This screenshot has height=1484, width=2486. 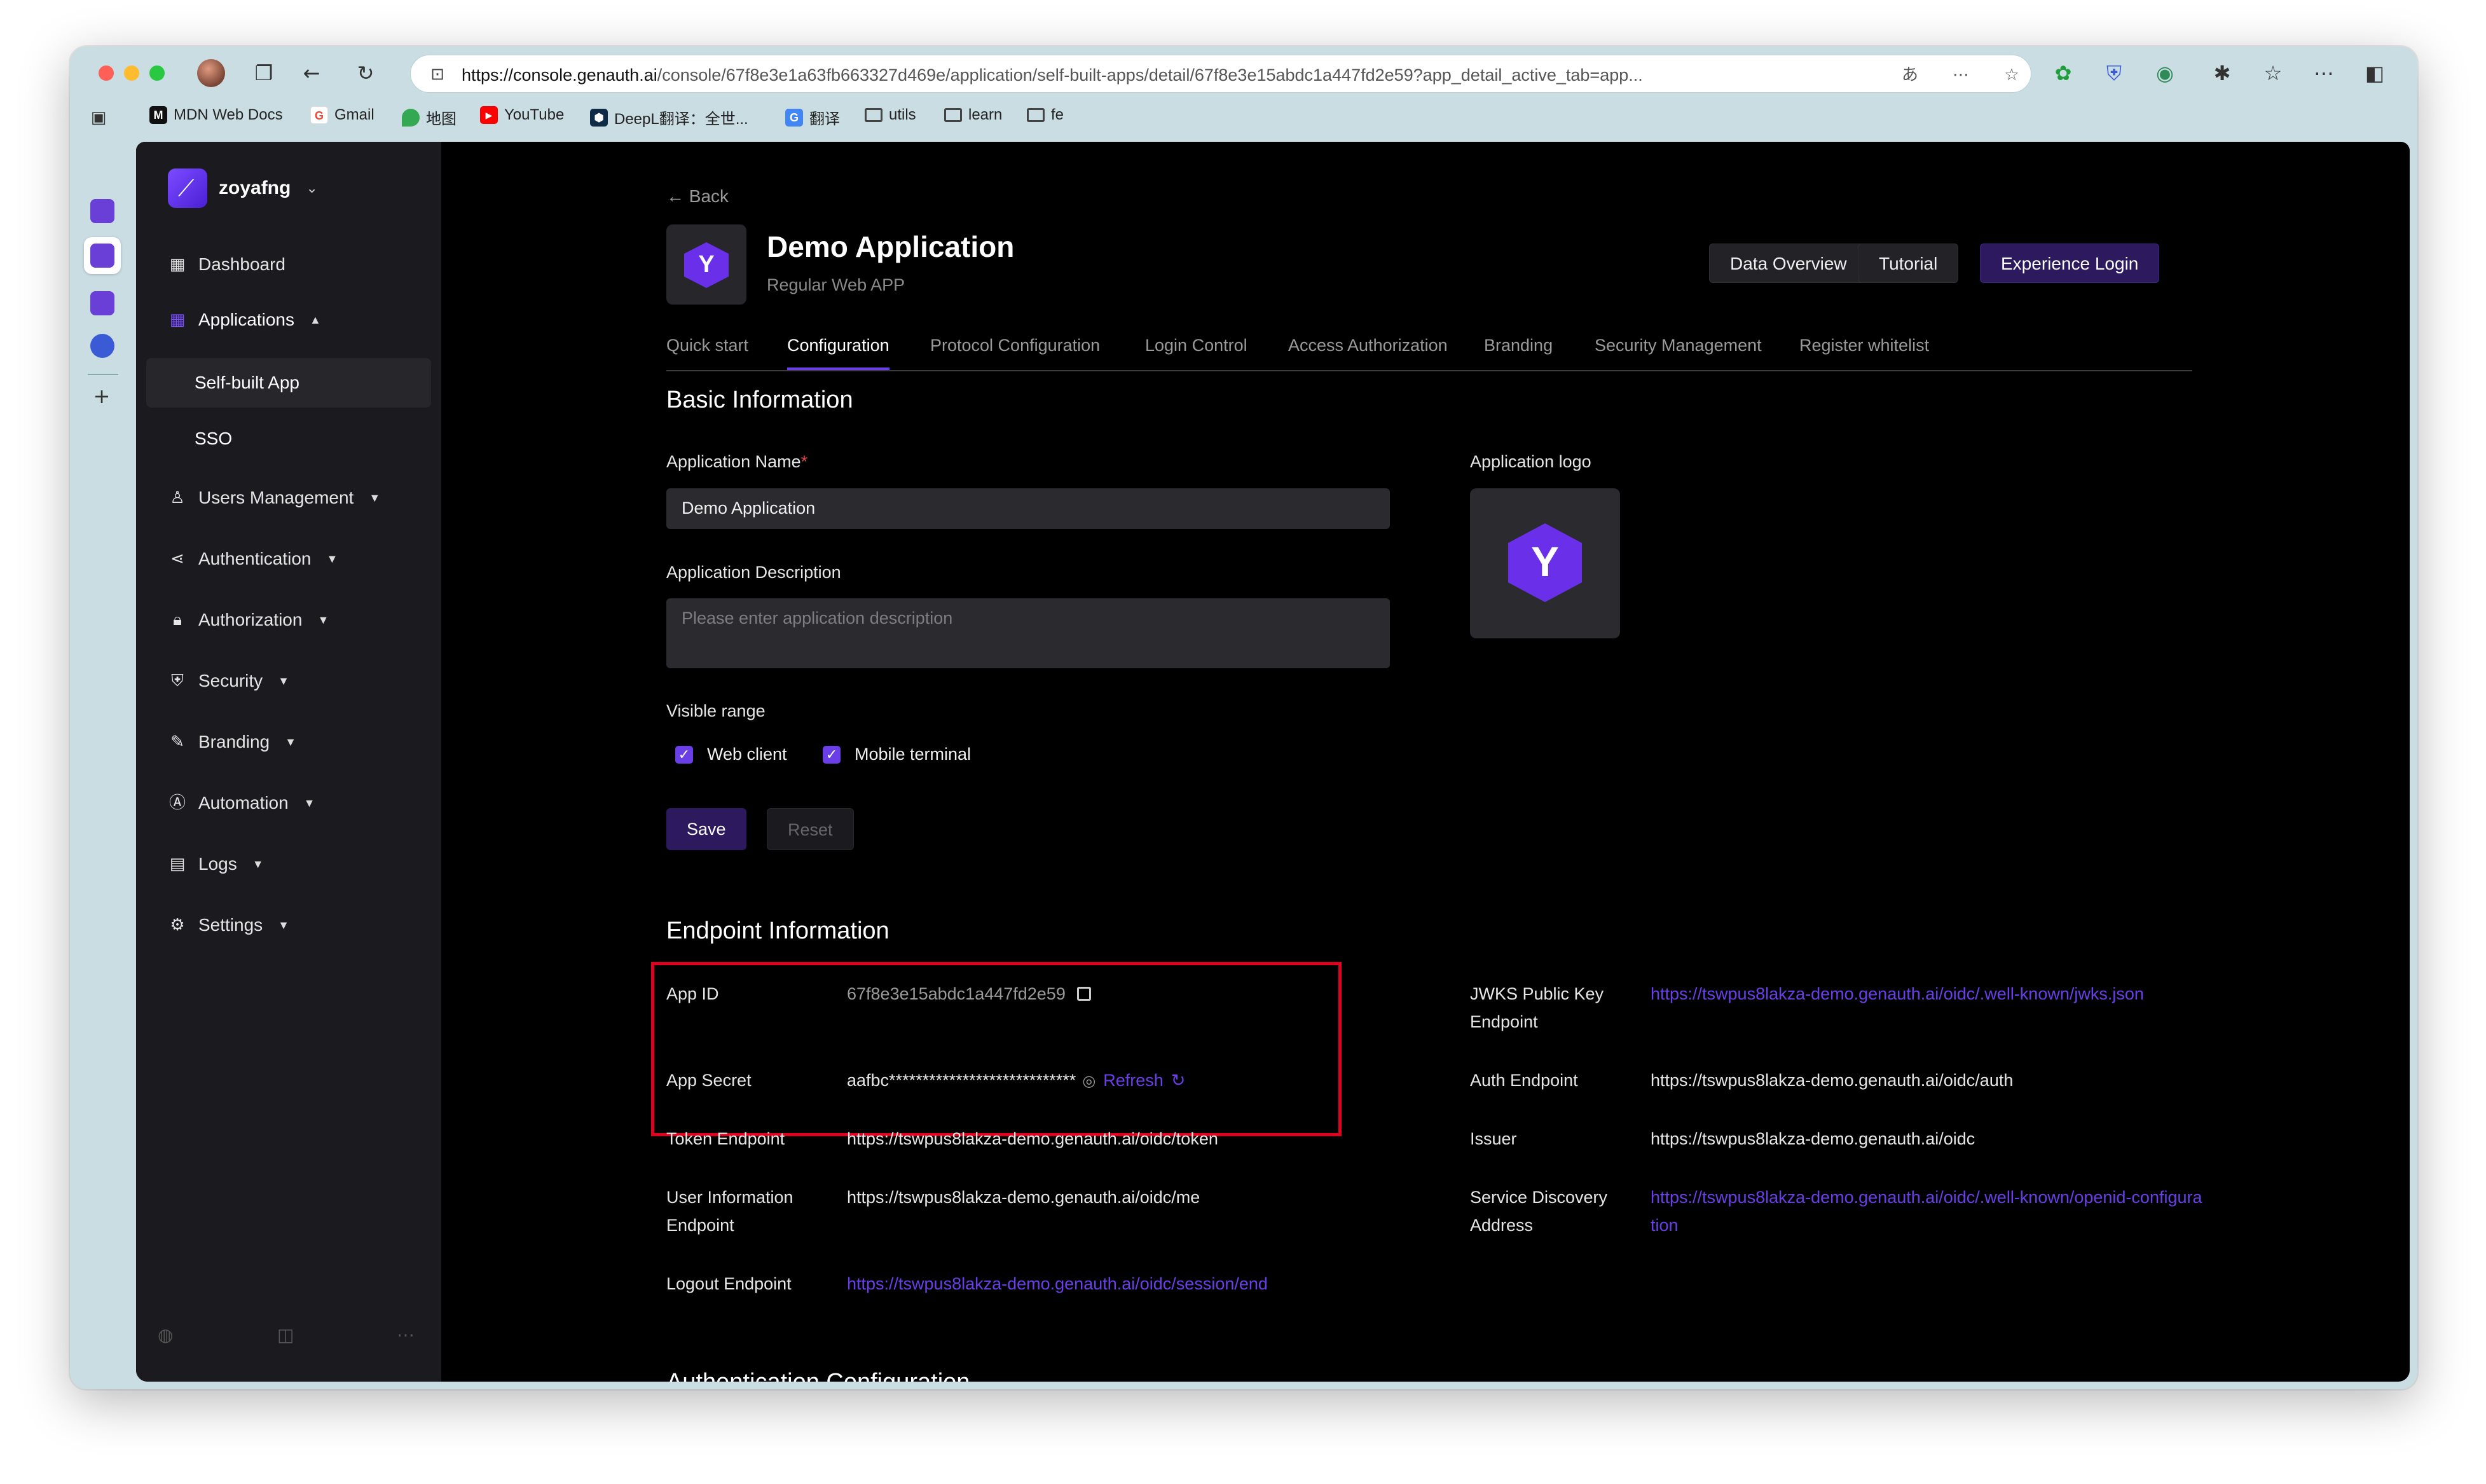 What do you see at coordinates (107, 73) in the screenshot?
I see `close-window-button` at bounding box center [107, 73].